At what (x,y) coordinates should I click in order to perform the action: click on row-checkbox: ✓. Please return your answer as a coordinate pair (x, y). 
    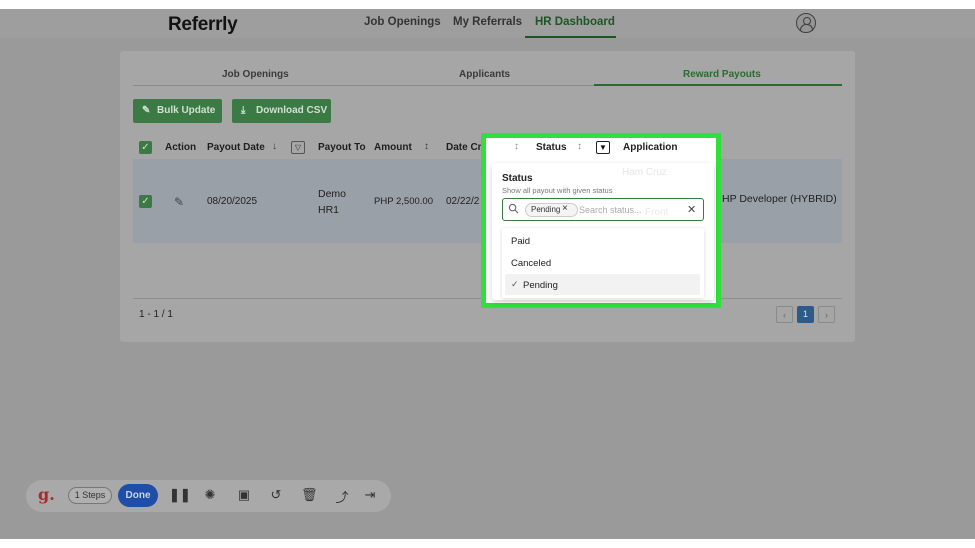
    Looking at the image, I should click on (145, 201).